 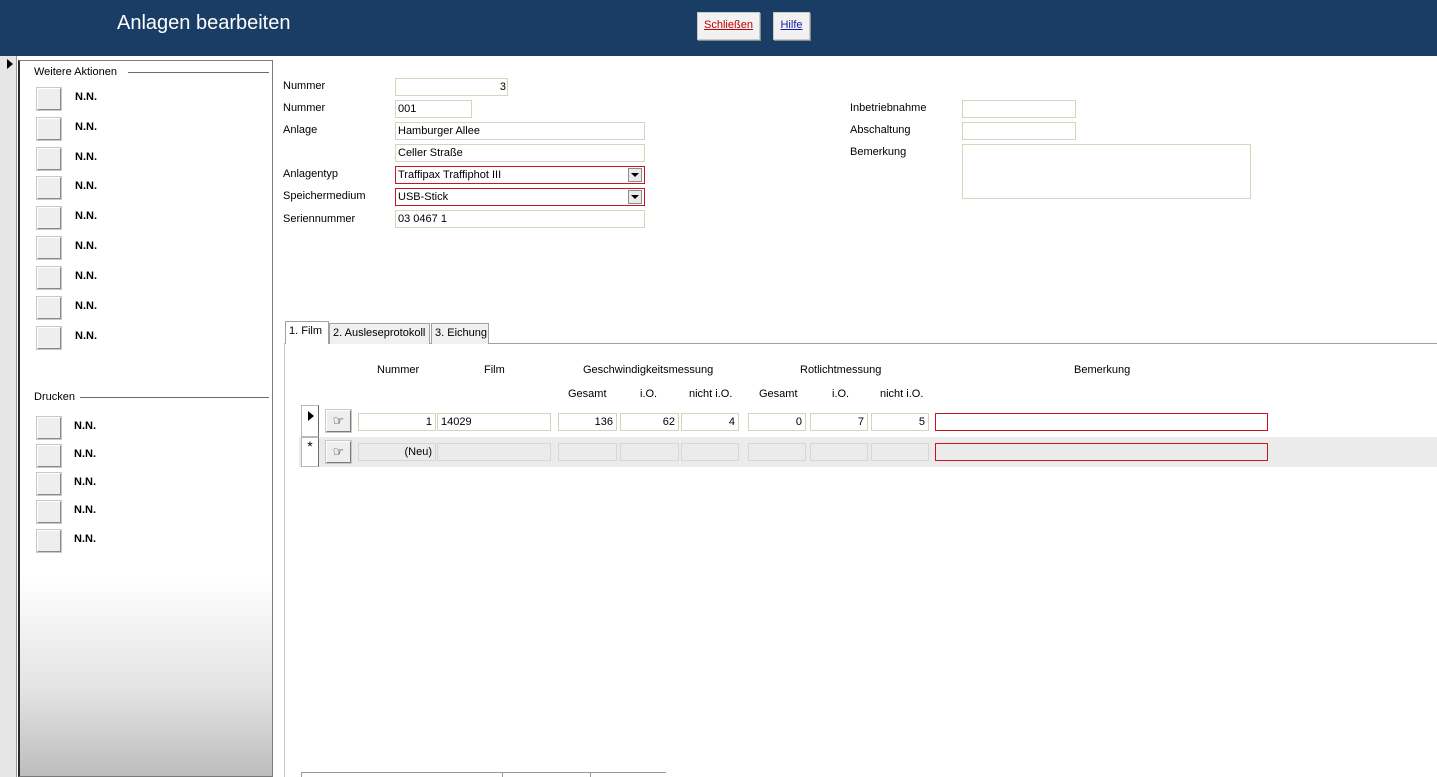 What do you see at coordinates (878, 152) in the screenshot?
I see `bemerkung-label: Bemerkung` at bounding box center [878, 152].